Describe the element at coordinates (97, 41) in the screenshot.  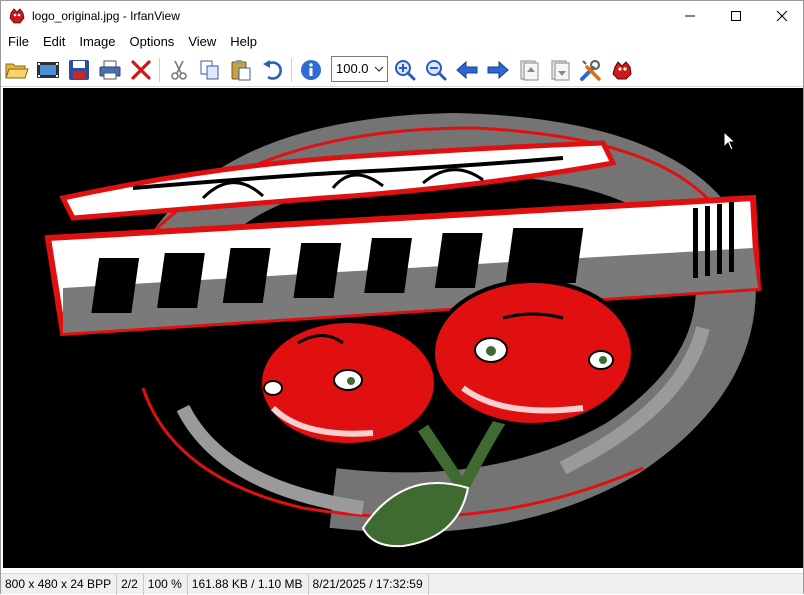
I see `menu-image: Image` at that location.